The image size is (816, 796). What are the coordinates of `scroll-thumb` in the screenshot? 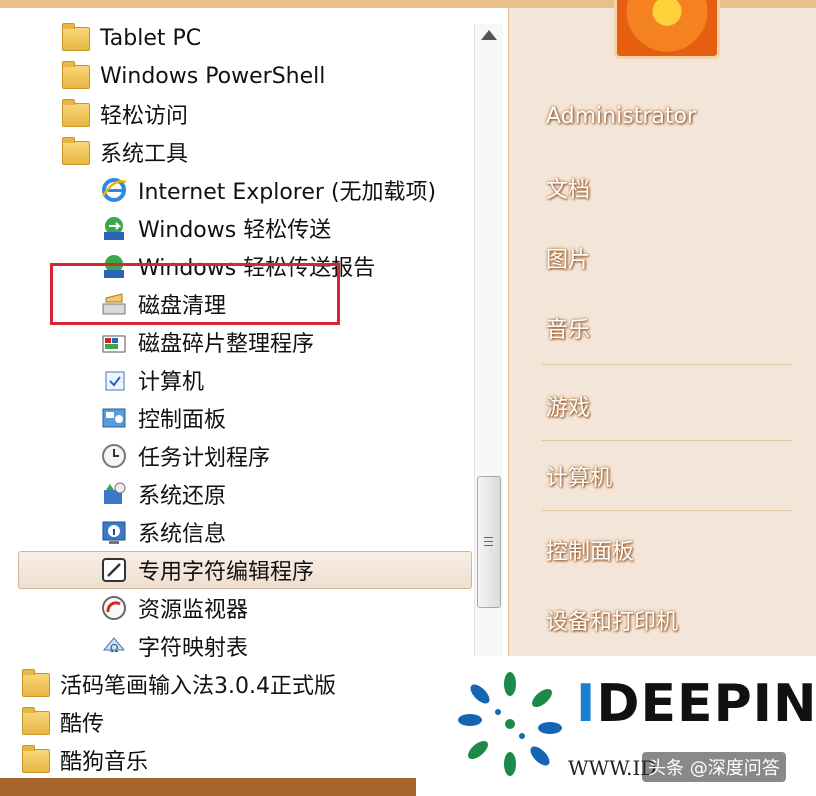 It's located at (489, 542).